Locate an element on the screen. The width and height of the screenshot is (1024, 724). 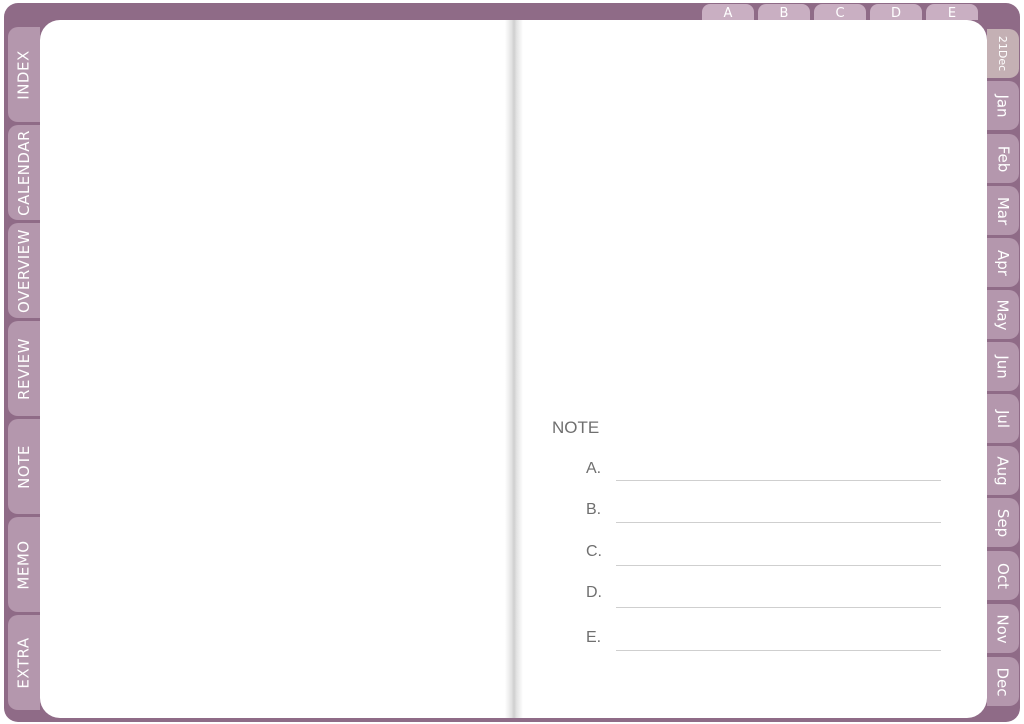
right-tab-label: Sep is located at coordinates (1003, 522).